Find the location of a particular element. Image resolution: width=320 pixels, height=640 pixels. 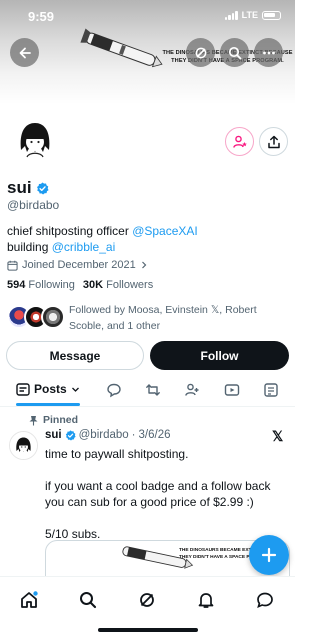

bio-text: chief shitposting officer is located at coordinates (70, 231).